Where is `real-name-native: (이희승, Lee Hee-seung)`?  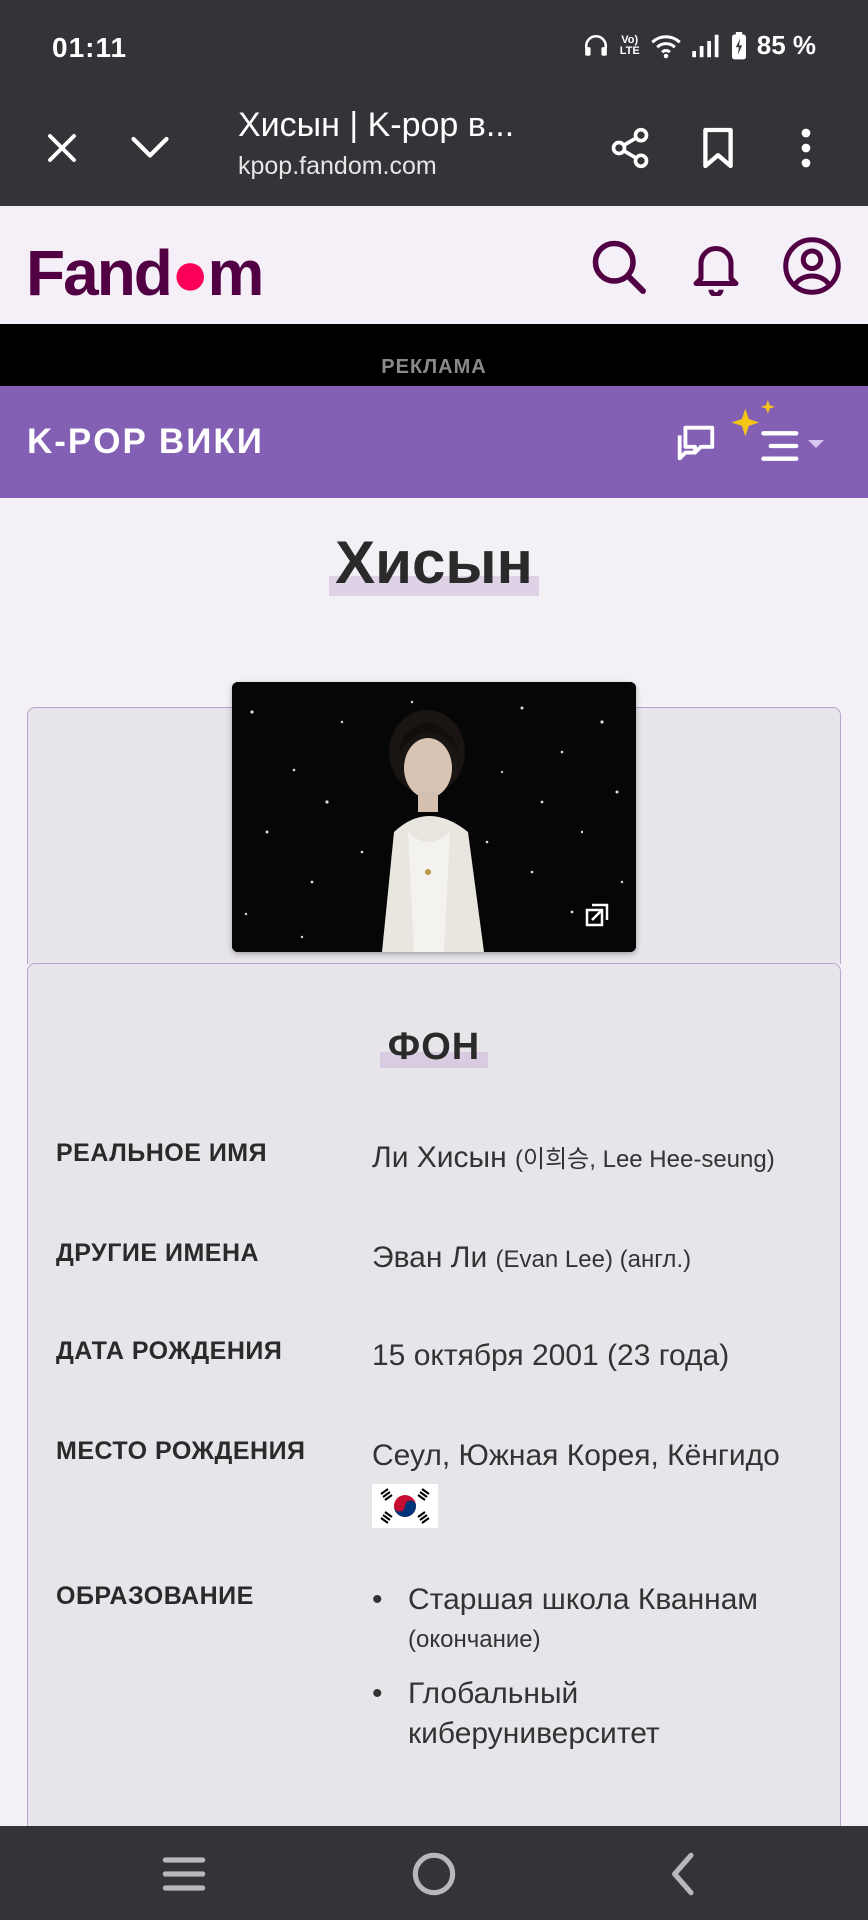
real-name-native: (이희승, Lee Hee-seung) is located at coordinates (645, 1159).